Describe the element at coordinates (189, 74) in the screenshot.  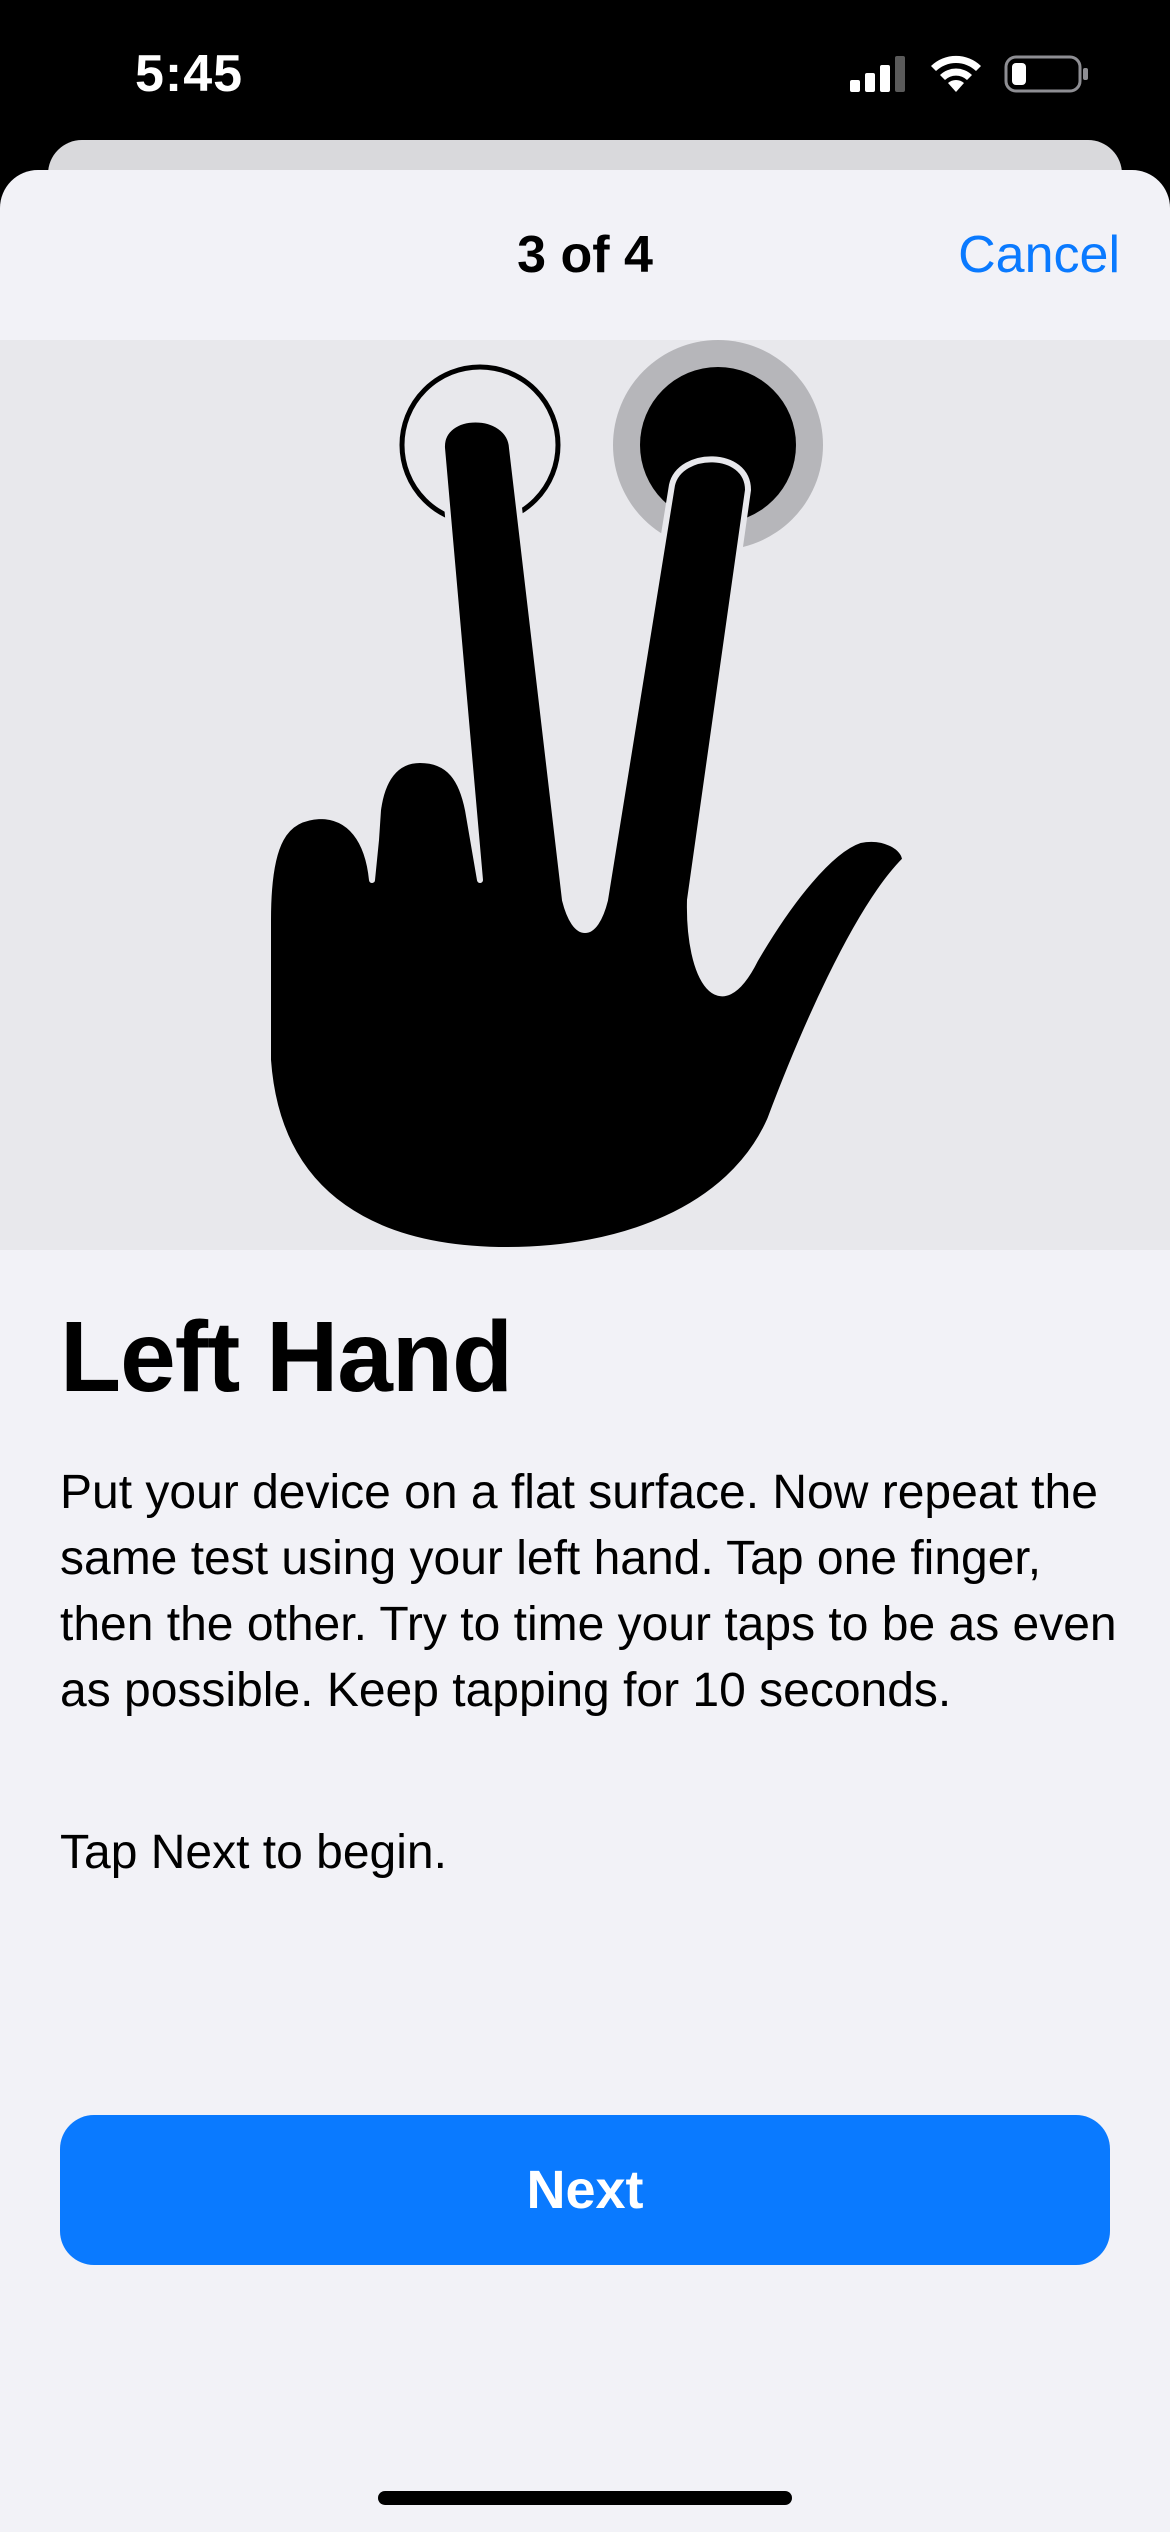
I see `status-time: 5:45` at that location.